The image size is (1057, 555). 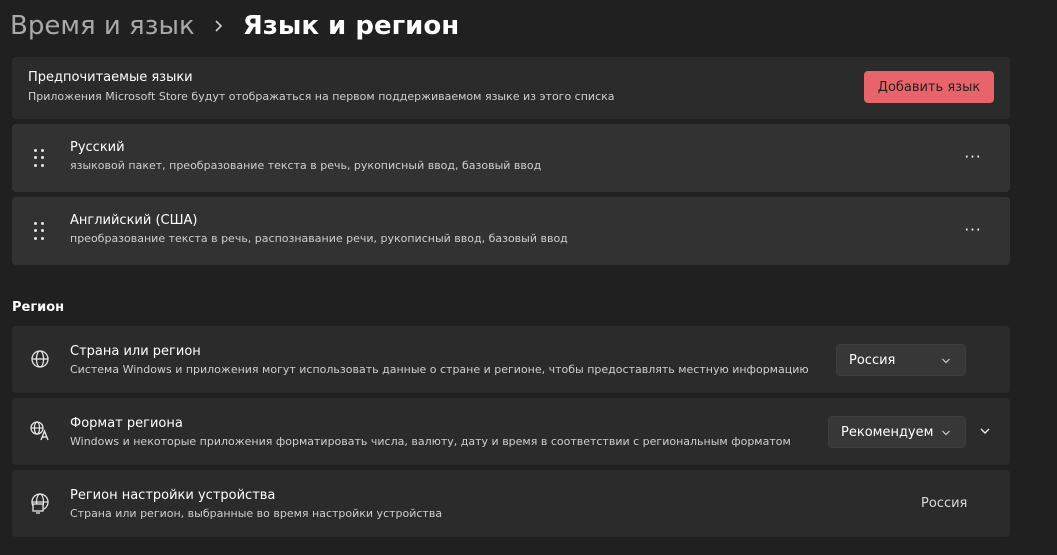 What do you see at coordinates (944, 503) in the screenshot?
I see `setup-region-value: Россия` at bounding box center [944, 503].